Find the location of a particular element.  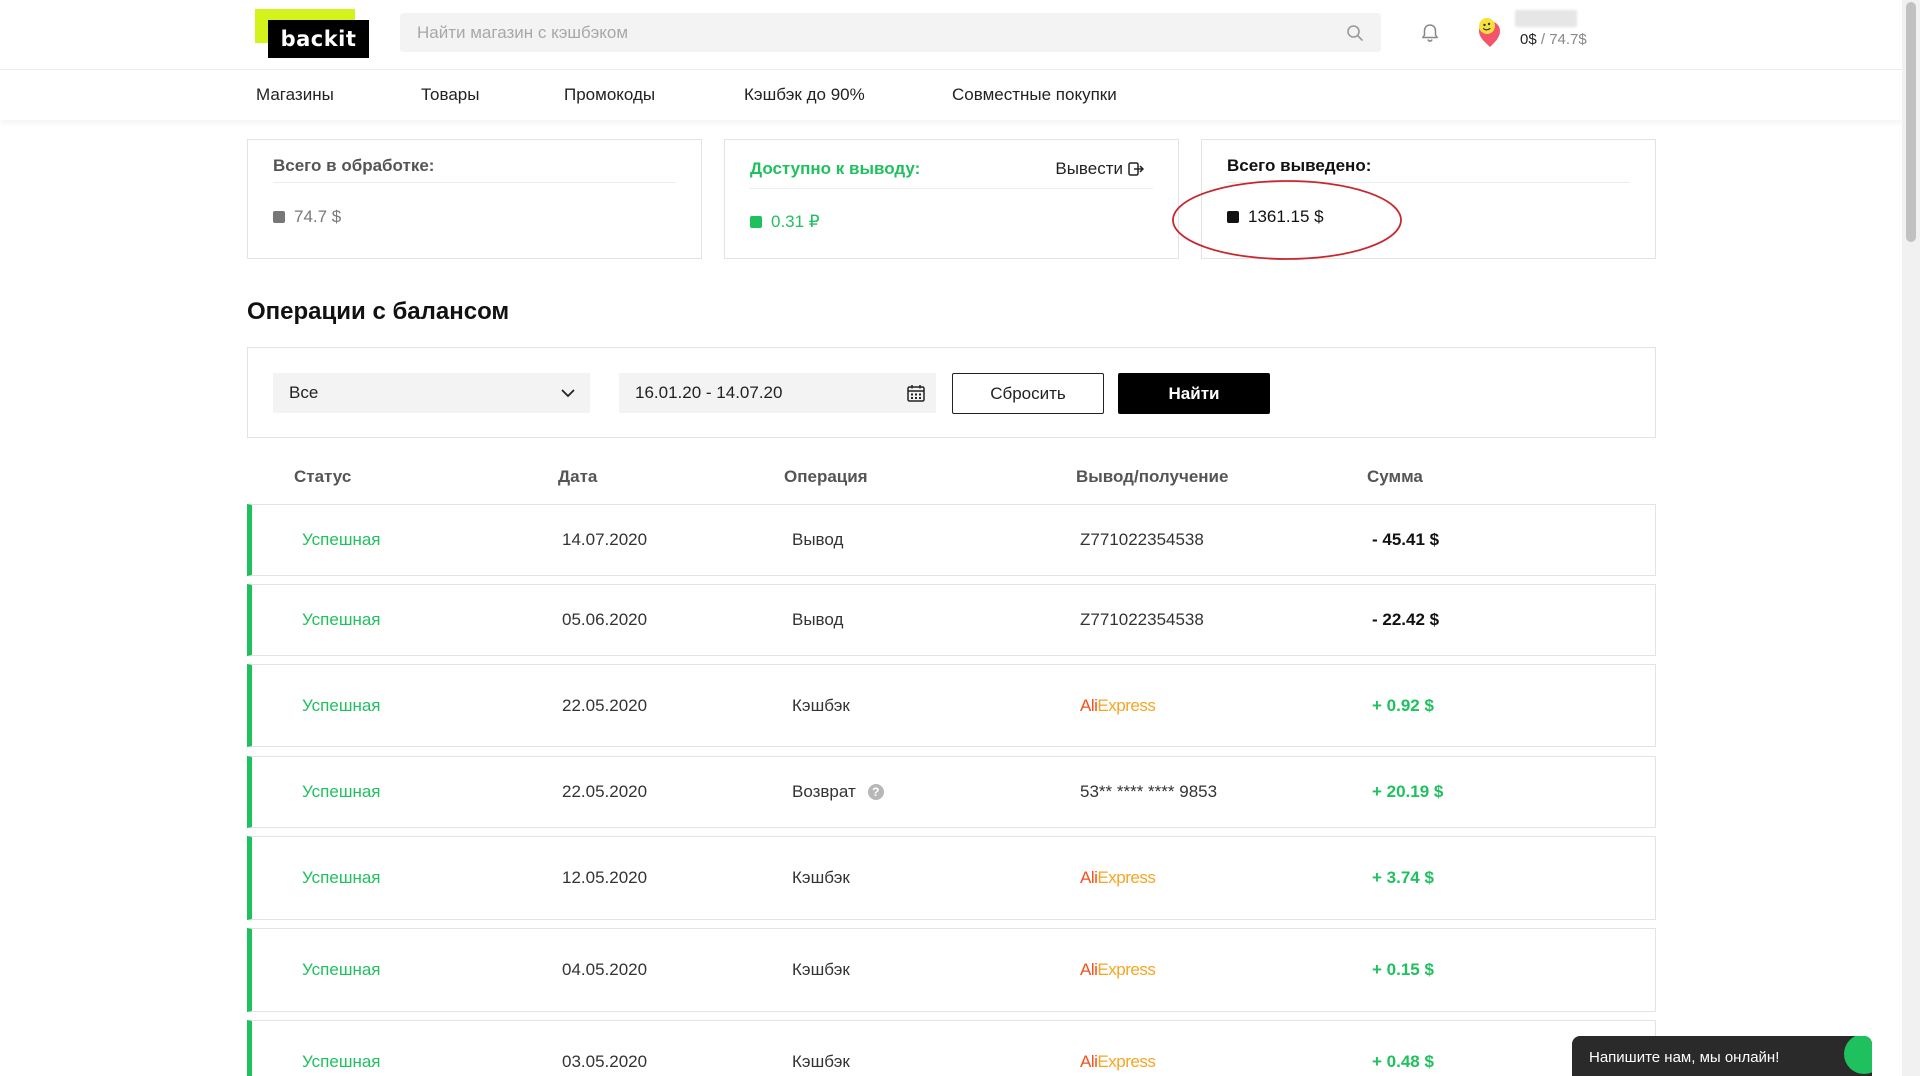

find-button: Найти is located at coordinates (1194, 393).